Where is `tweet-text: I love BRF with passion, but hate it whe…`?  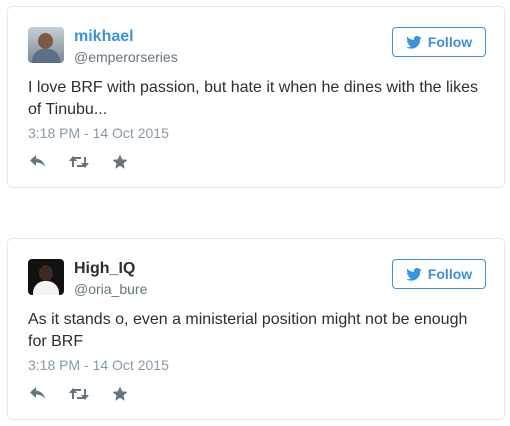
tweet-text: I love BRF with passion, but hate it whe… is located at coordinates (253, 98).